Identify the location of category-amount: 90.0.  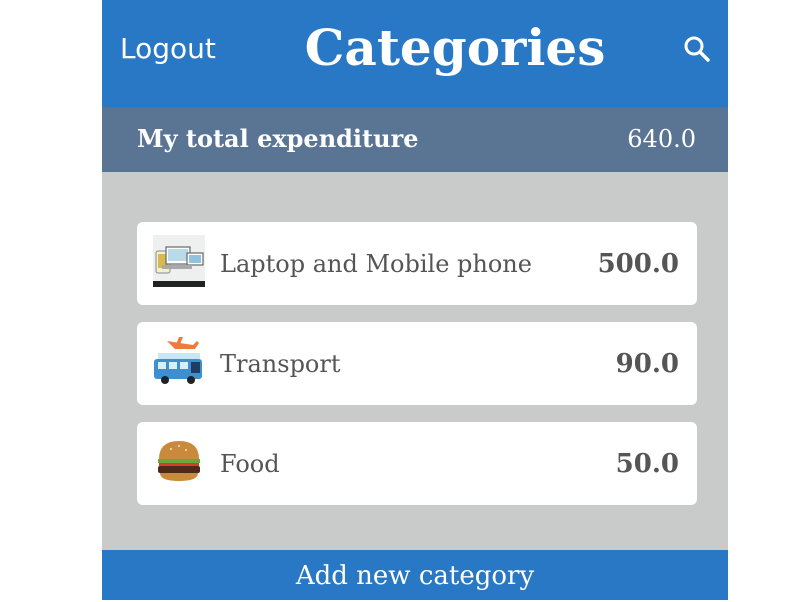
(647, 364).